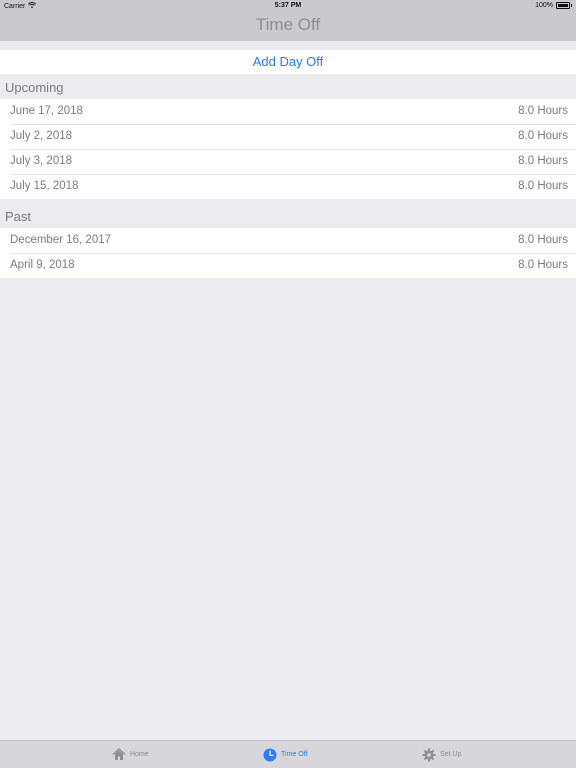  Describe the element at coordinates (270, 755) in the screenshot. I see `clock-icon` at that location.